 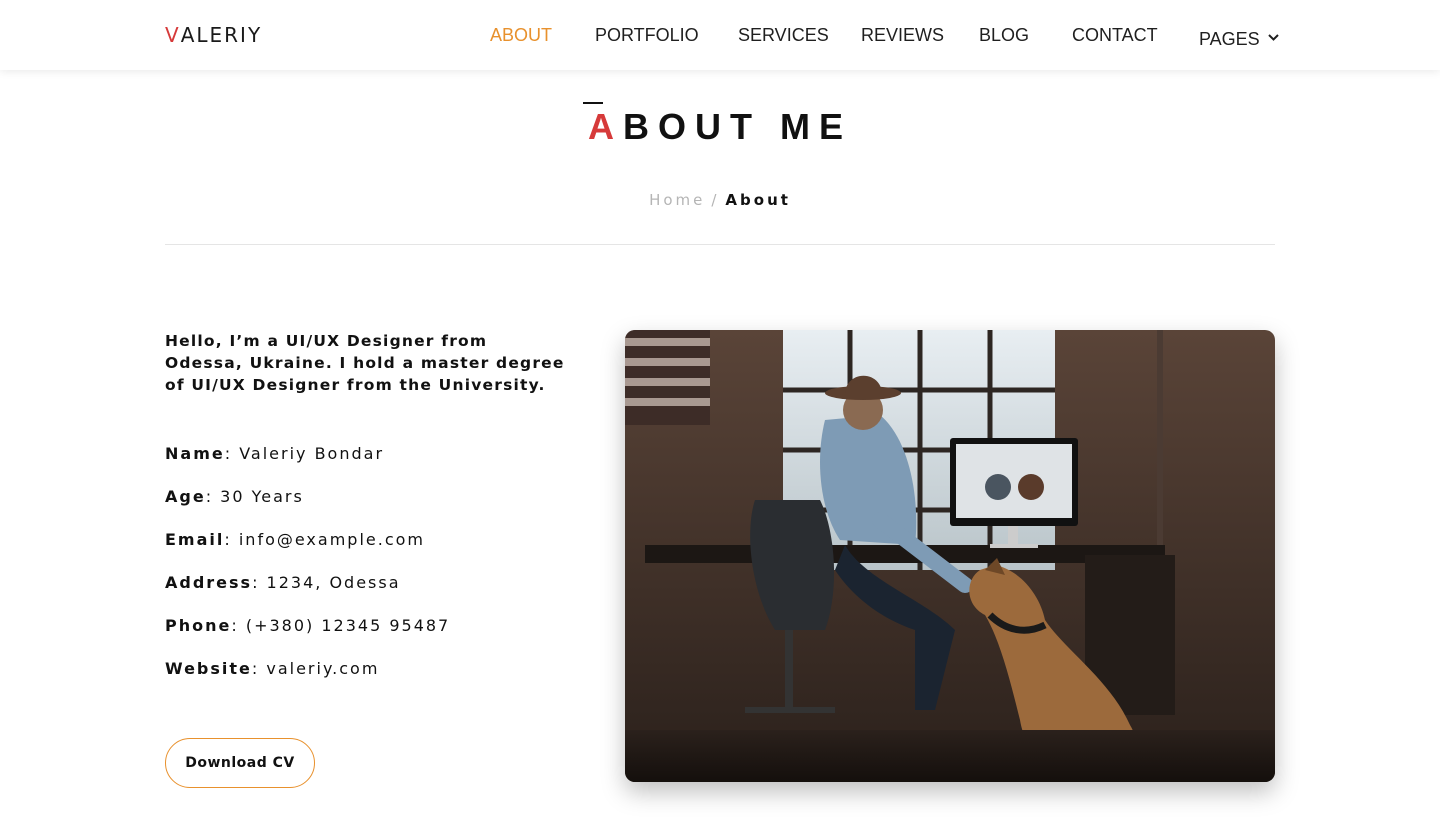 What do you see at coordinates (605, 126) in the screenshot?
I see `page-title-initial: A` at bounding box center [605, 126].